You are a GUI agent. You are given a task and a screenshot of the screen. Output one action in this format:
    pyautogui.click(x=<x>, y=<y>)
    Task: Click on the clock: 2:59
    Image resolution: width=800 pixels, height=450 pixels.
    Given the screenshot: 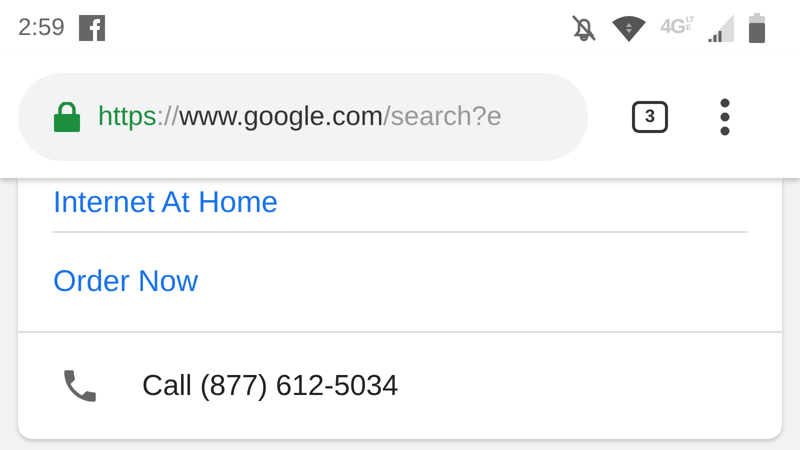 What is the action you would take?
    pyautogui.click(x=41, y=28)
    